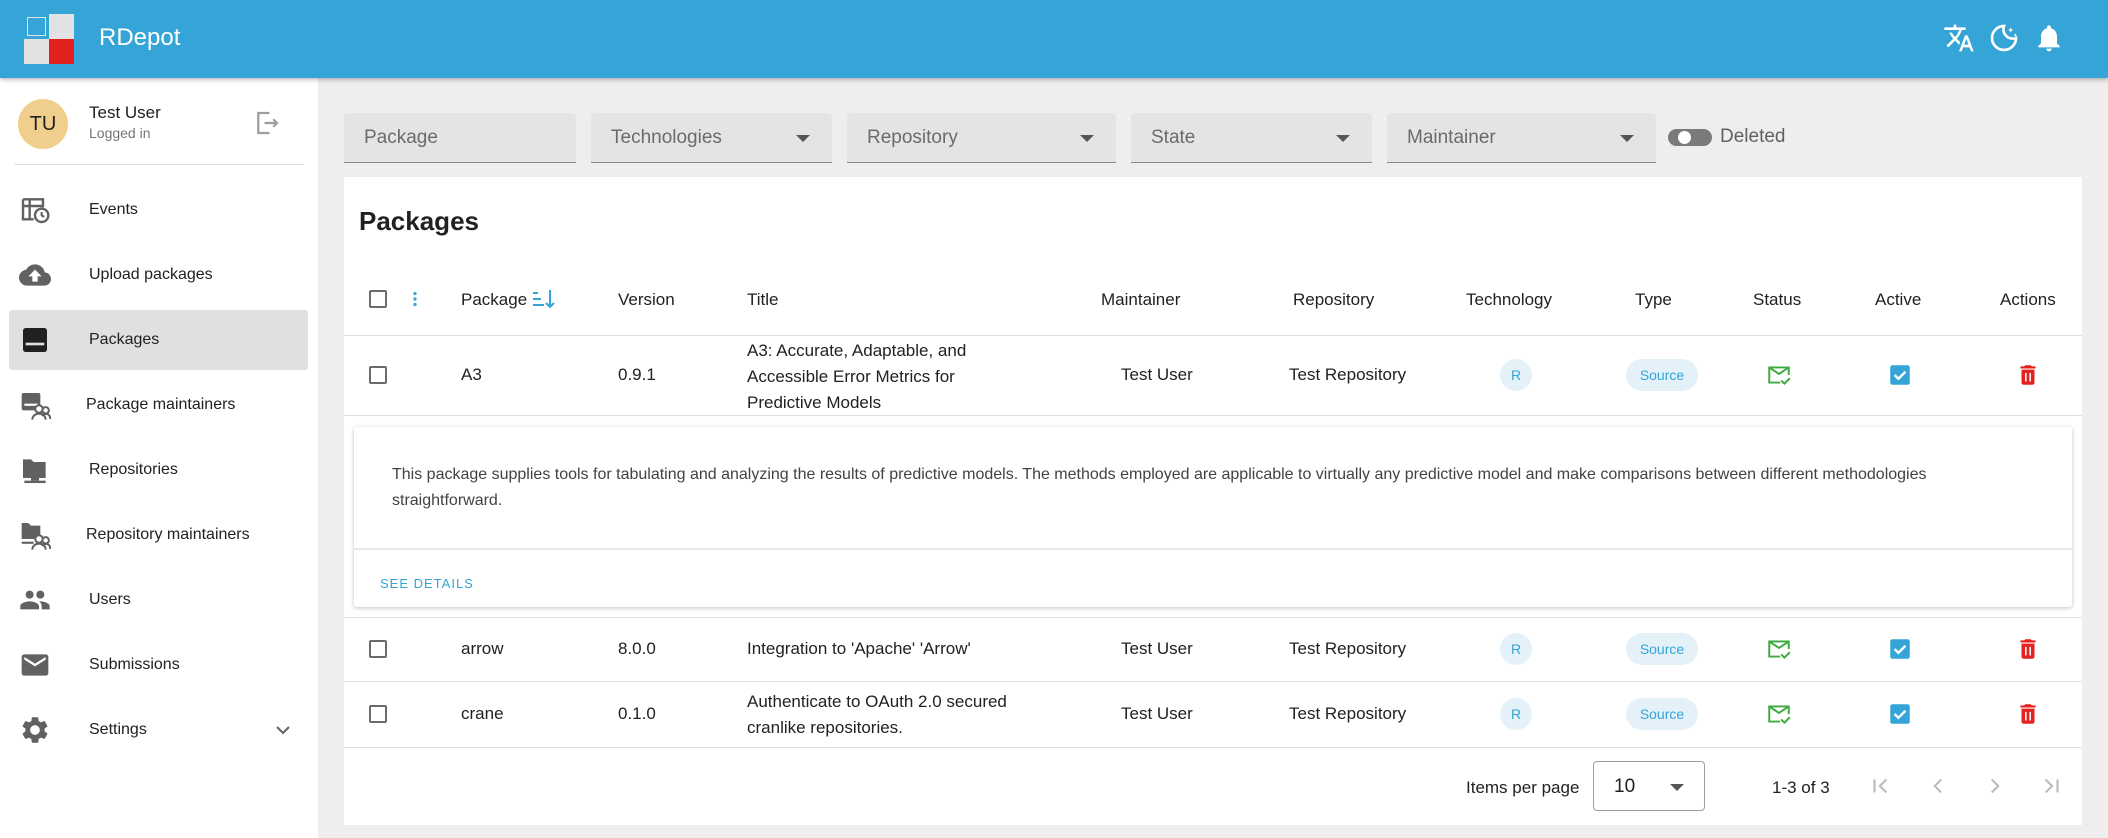 The height and width of the screenshot is (838, 2108). I want to click on next-page-icon, so click(1995, 786).